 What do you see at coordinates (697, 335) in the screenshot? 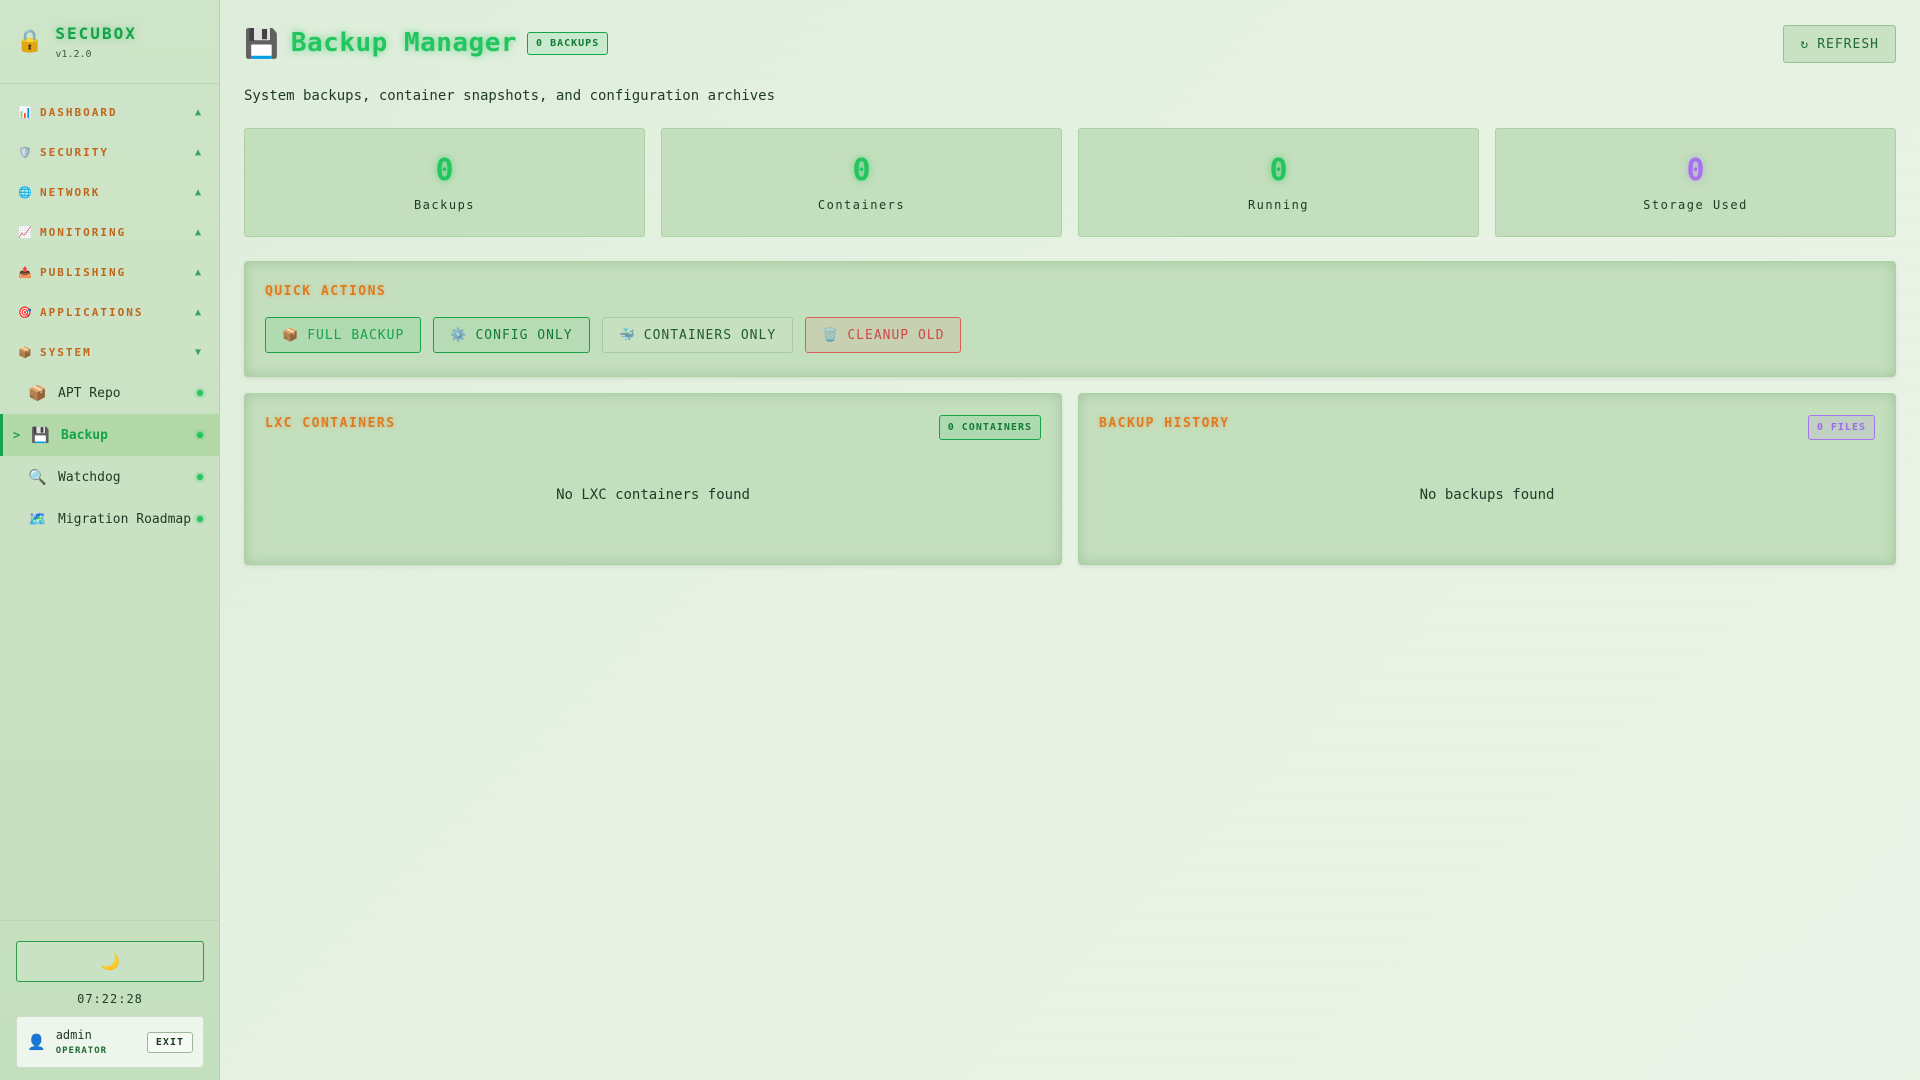
I see `containers-only-button: 🐳 CONTAINERS ONLY` at bounding box center [697, 335].